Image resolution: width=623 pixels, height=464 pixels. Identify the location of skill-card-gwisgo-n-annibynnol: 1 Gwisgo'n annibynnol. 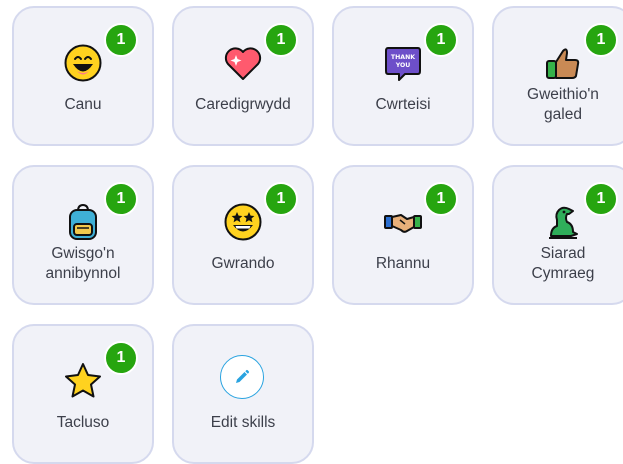
(83, 235).